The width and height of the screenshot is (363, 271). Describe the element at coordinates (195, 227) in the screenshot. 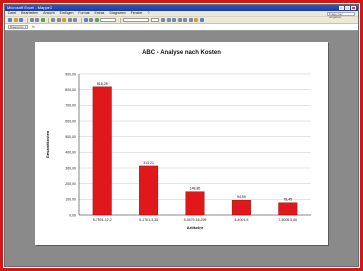

I see `x-axis-label: Artikelnr` at that location.